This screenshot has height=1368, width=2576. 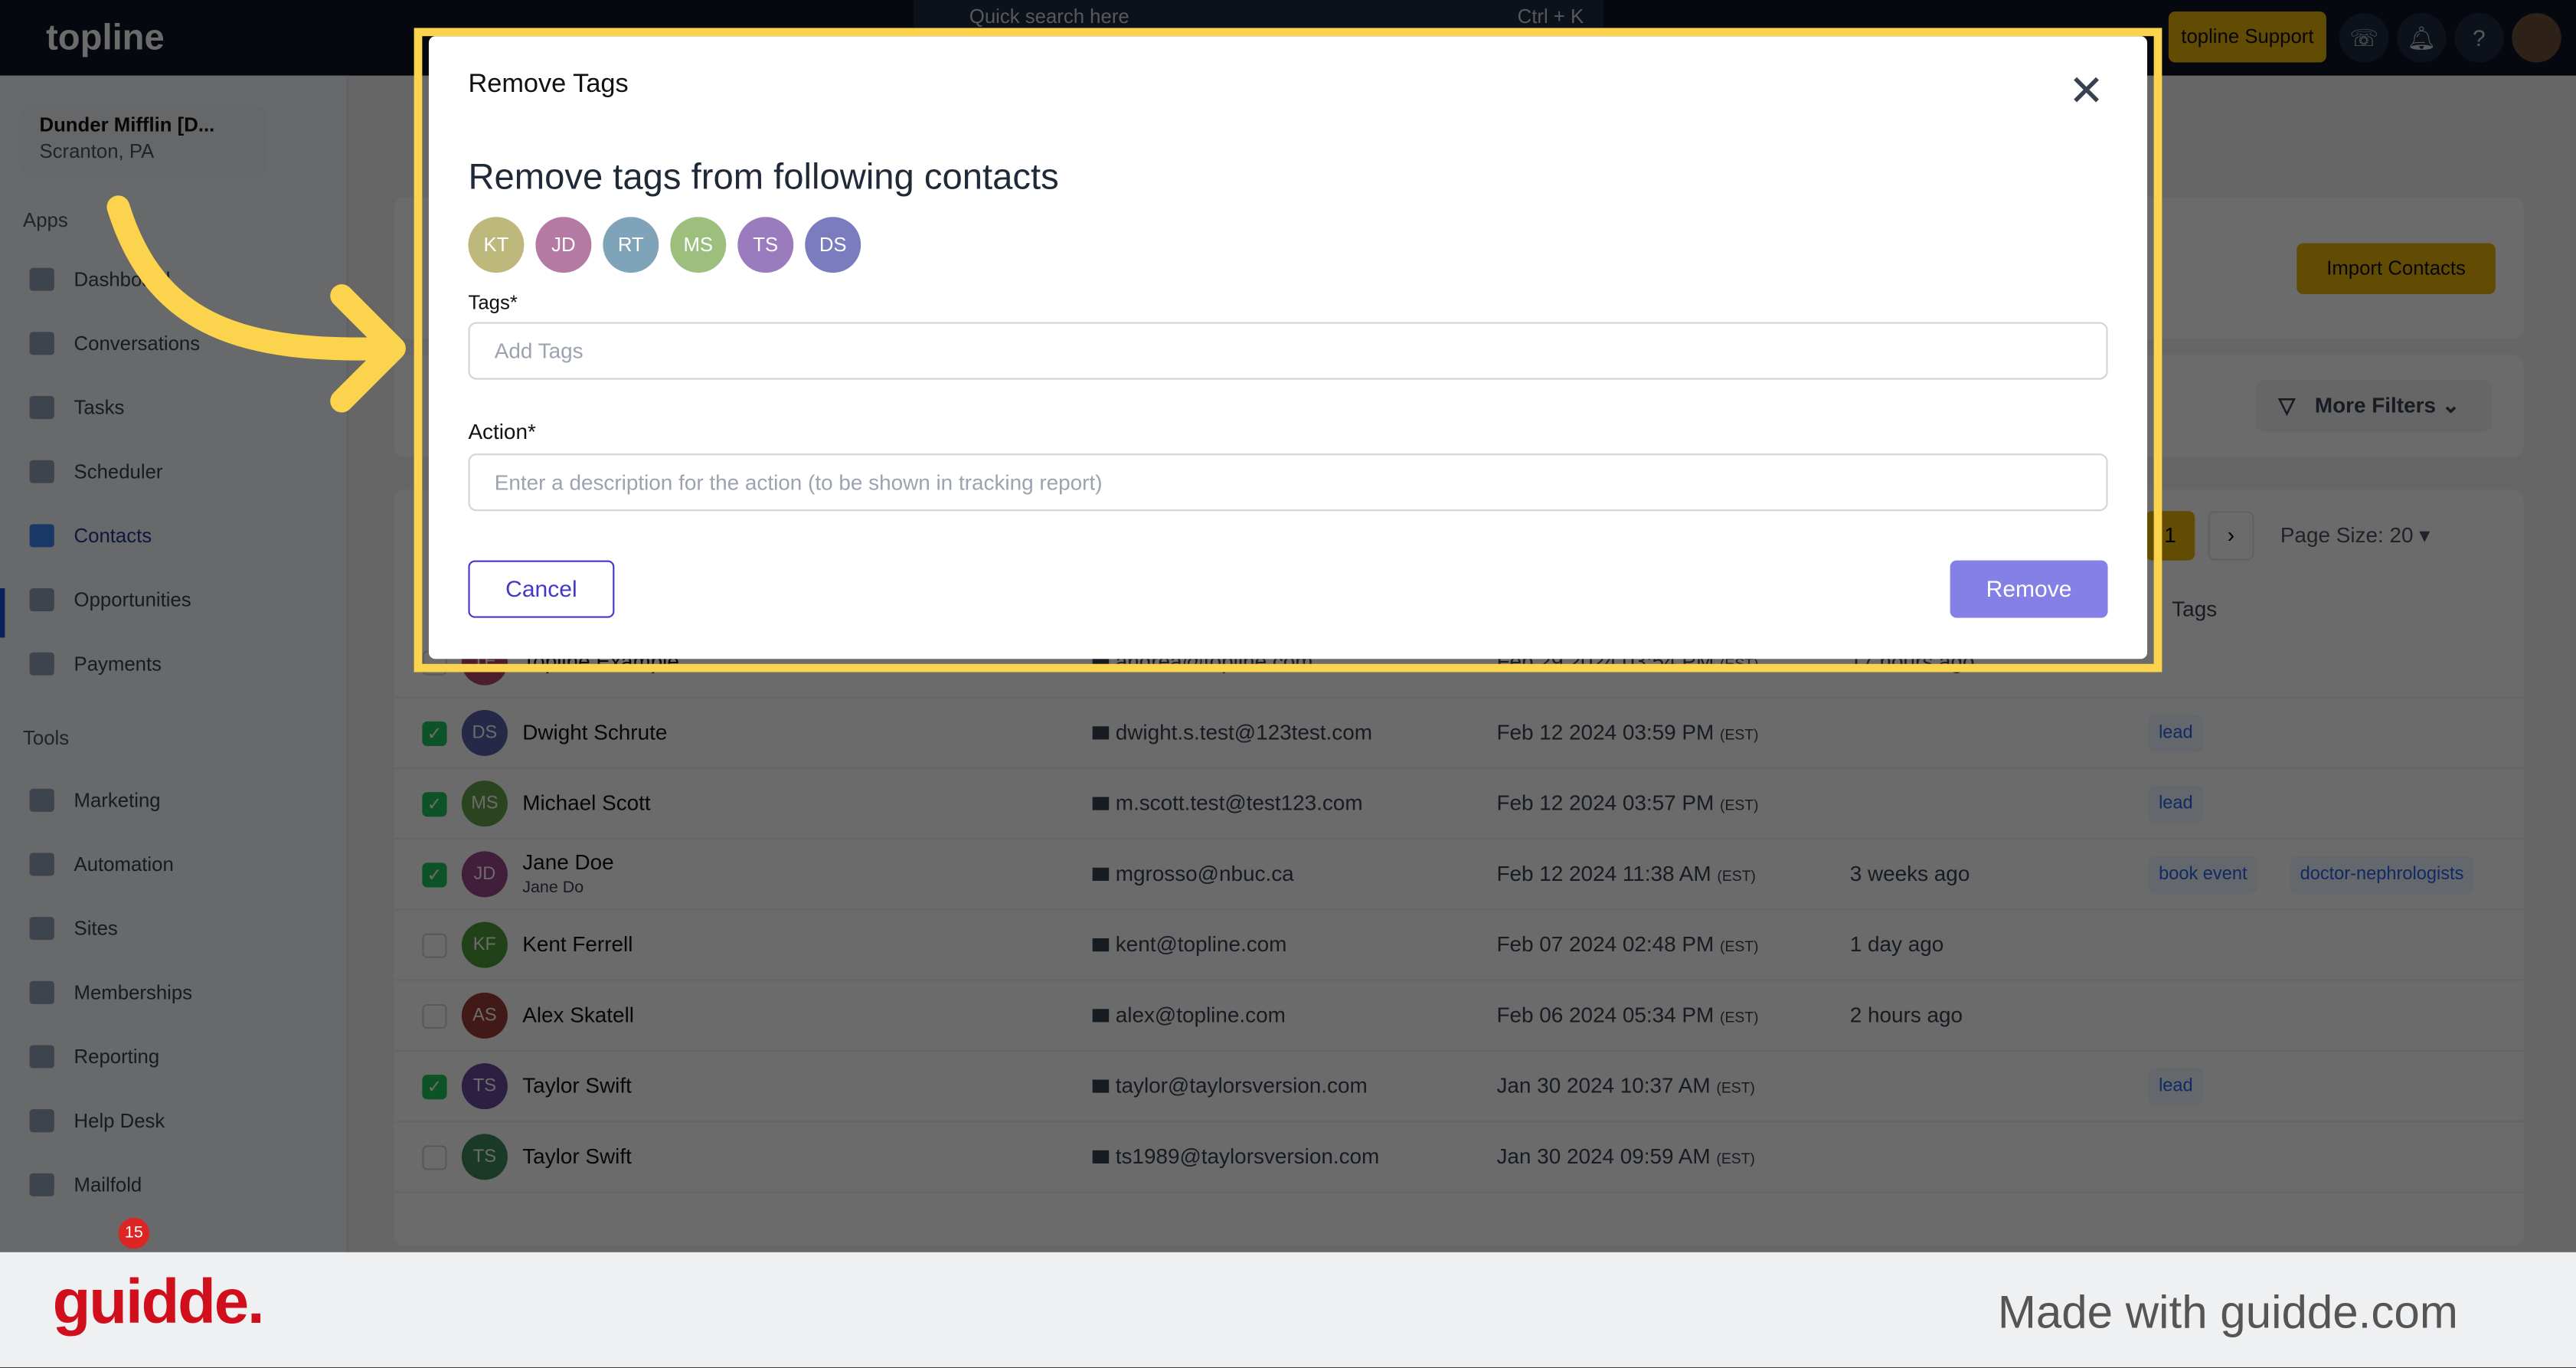 I want to click on sidebar-item-conversations: Conversations, so click(x=115, y=343).